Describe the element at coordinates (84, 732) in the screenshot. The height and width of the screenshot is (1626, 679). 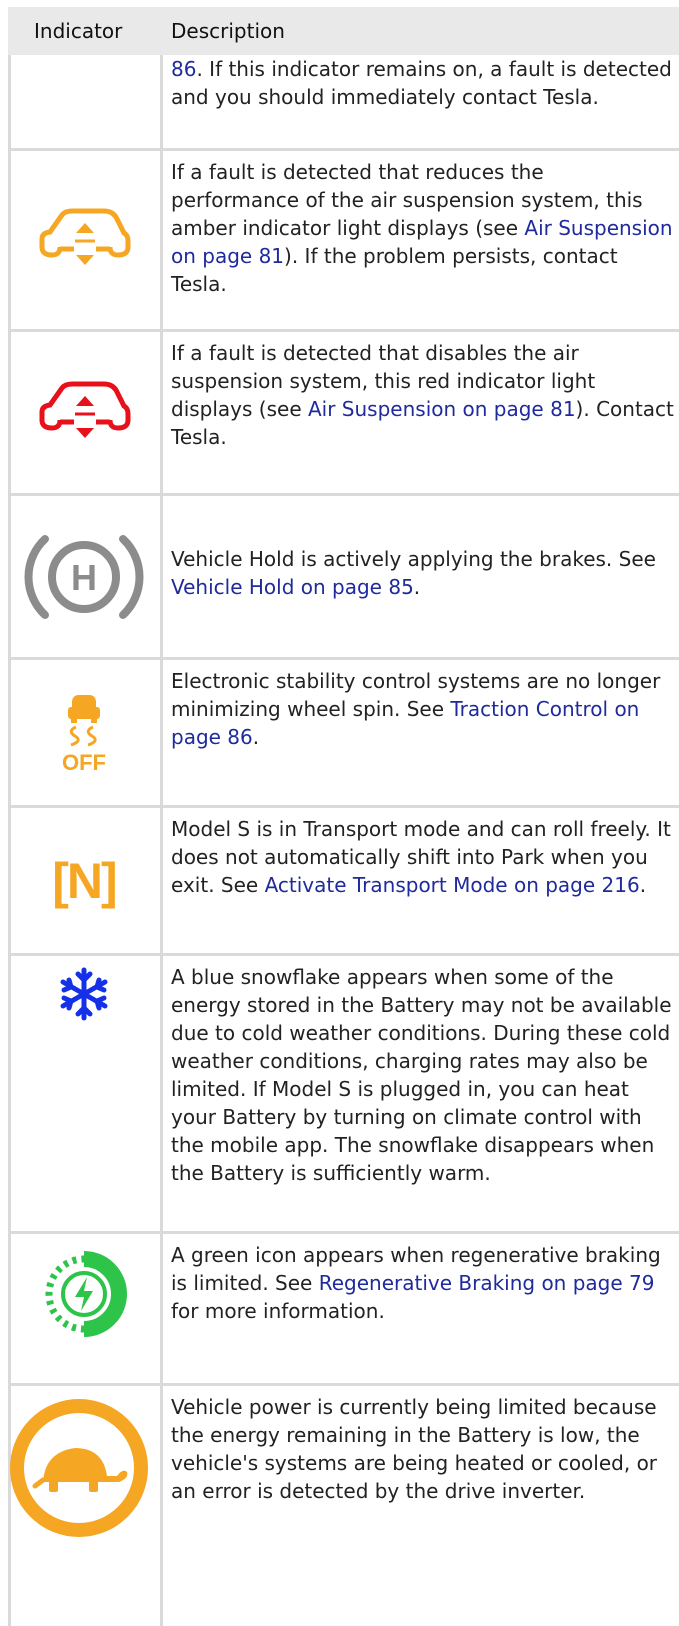
I see `traction-control-off-icon: OFF` at that location.